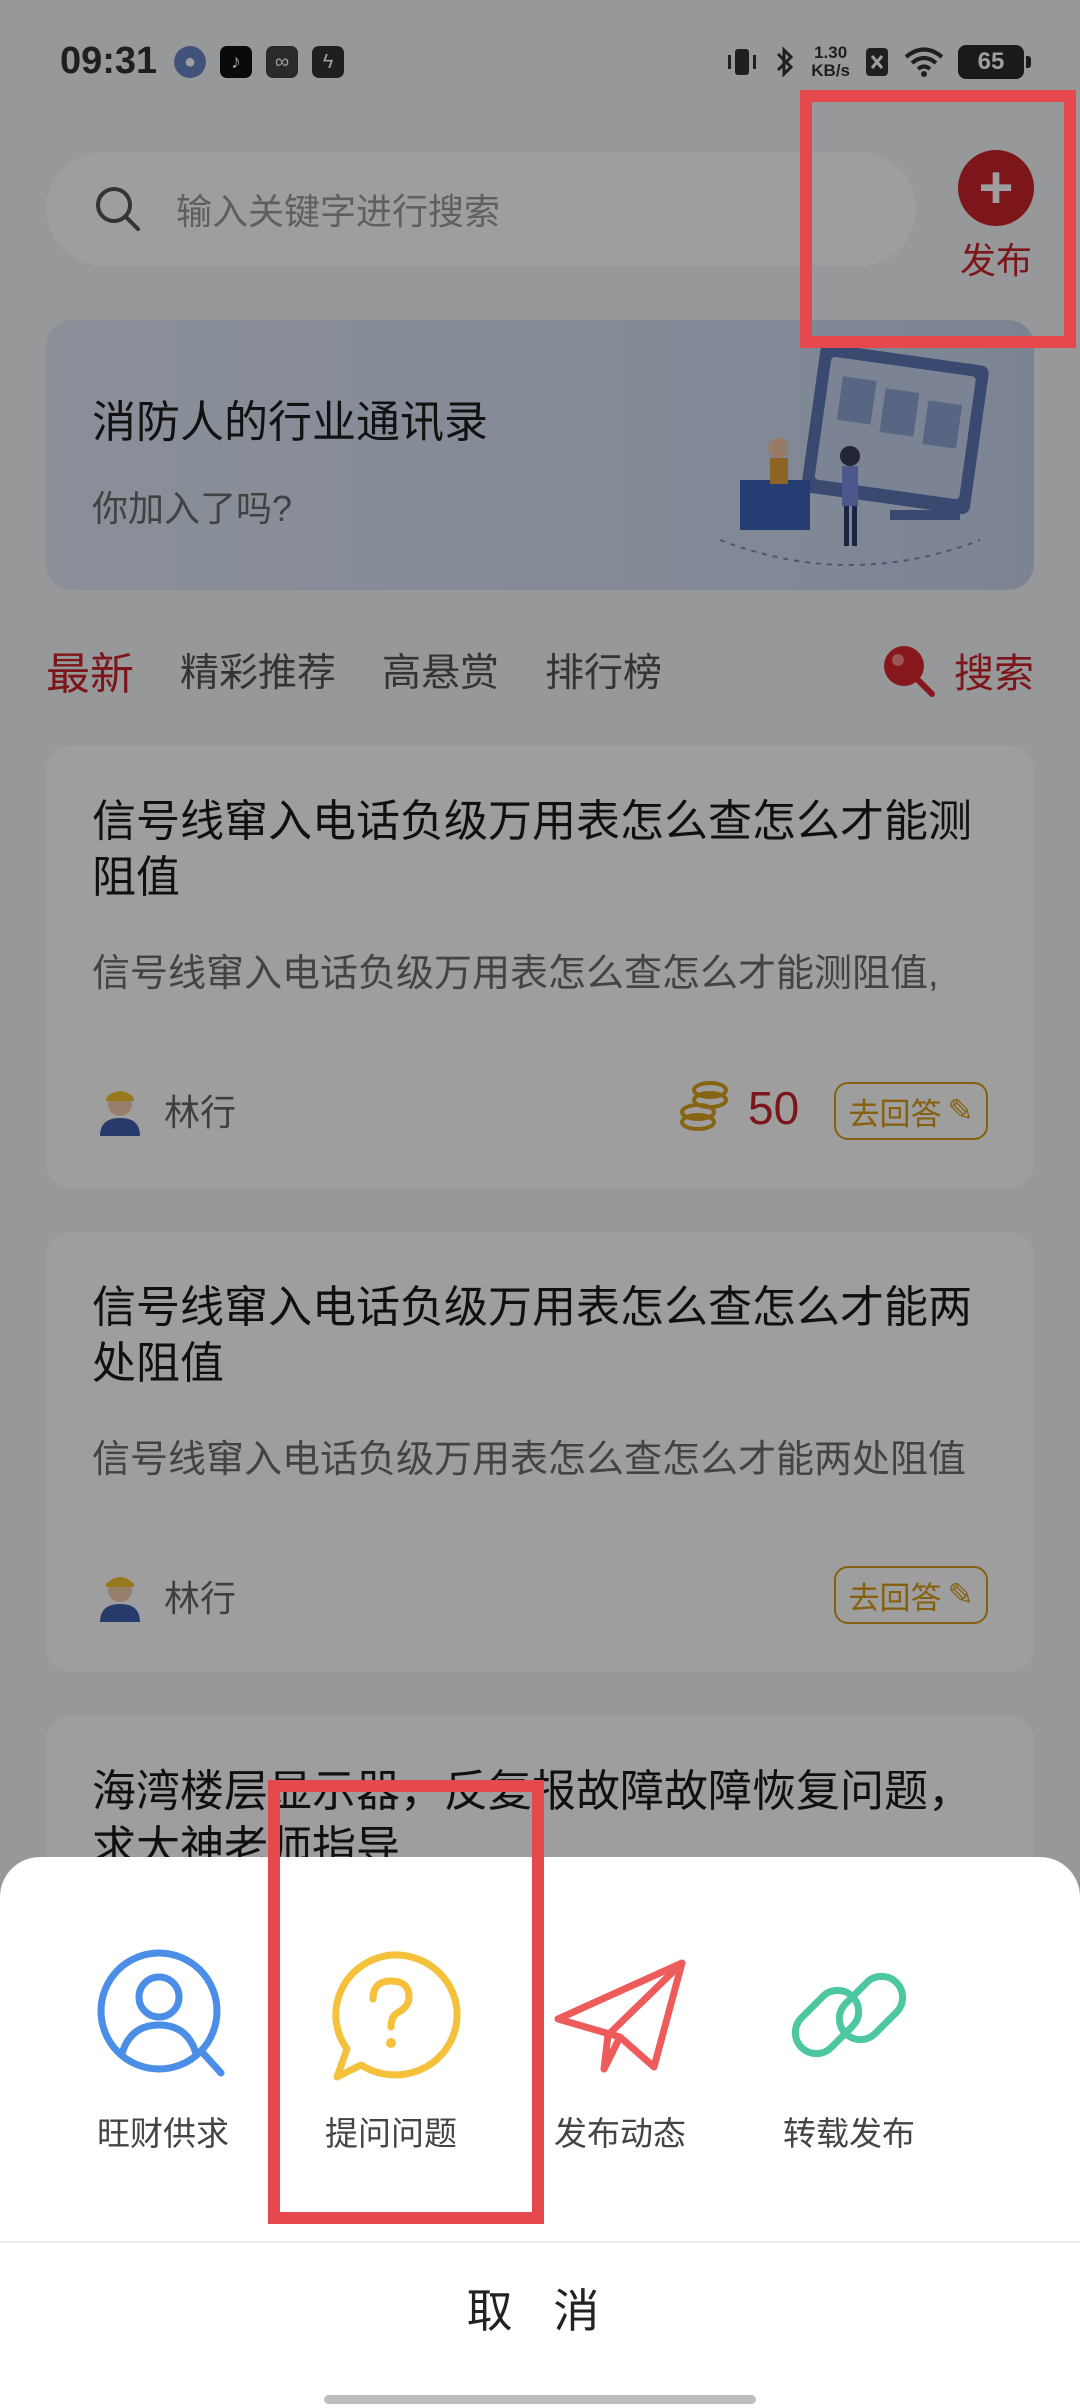 The image size is (1080, 2408). What do you see at coordinates (161, 2013) in the screenshot?
I see `user-search-icon` at bounding box center [161, 2013].